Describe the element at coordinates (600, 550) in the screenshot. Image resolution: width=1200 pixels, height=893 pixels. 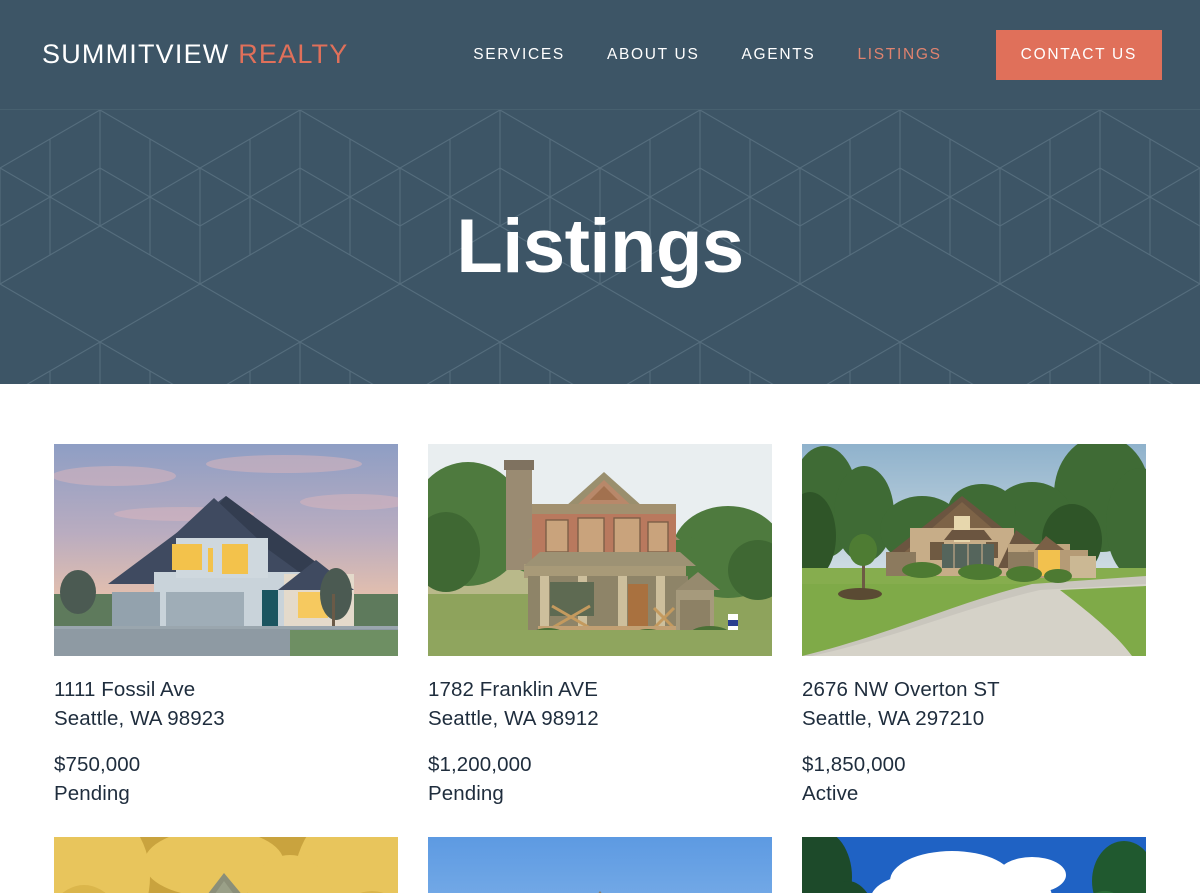
I see `listing-photo-craftsman-house` at that location.